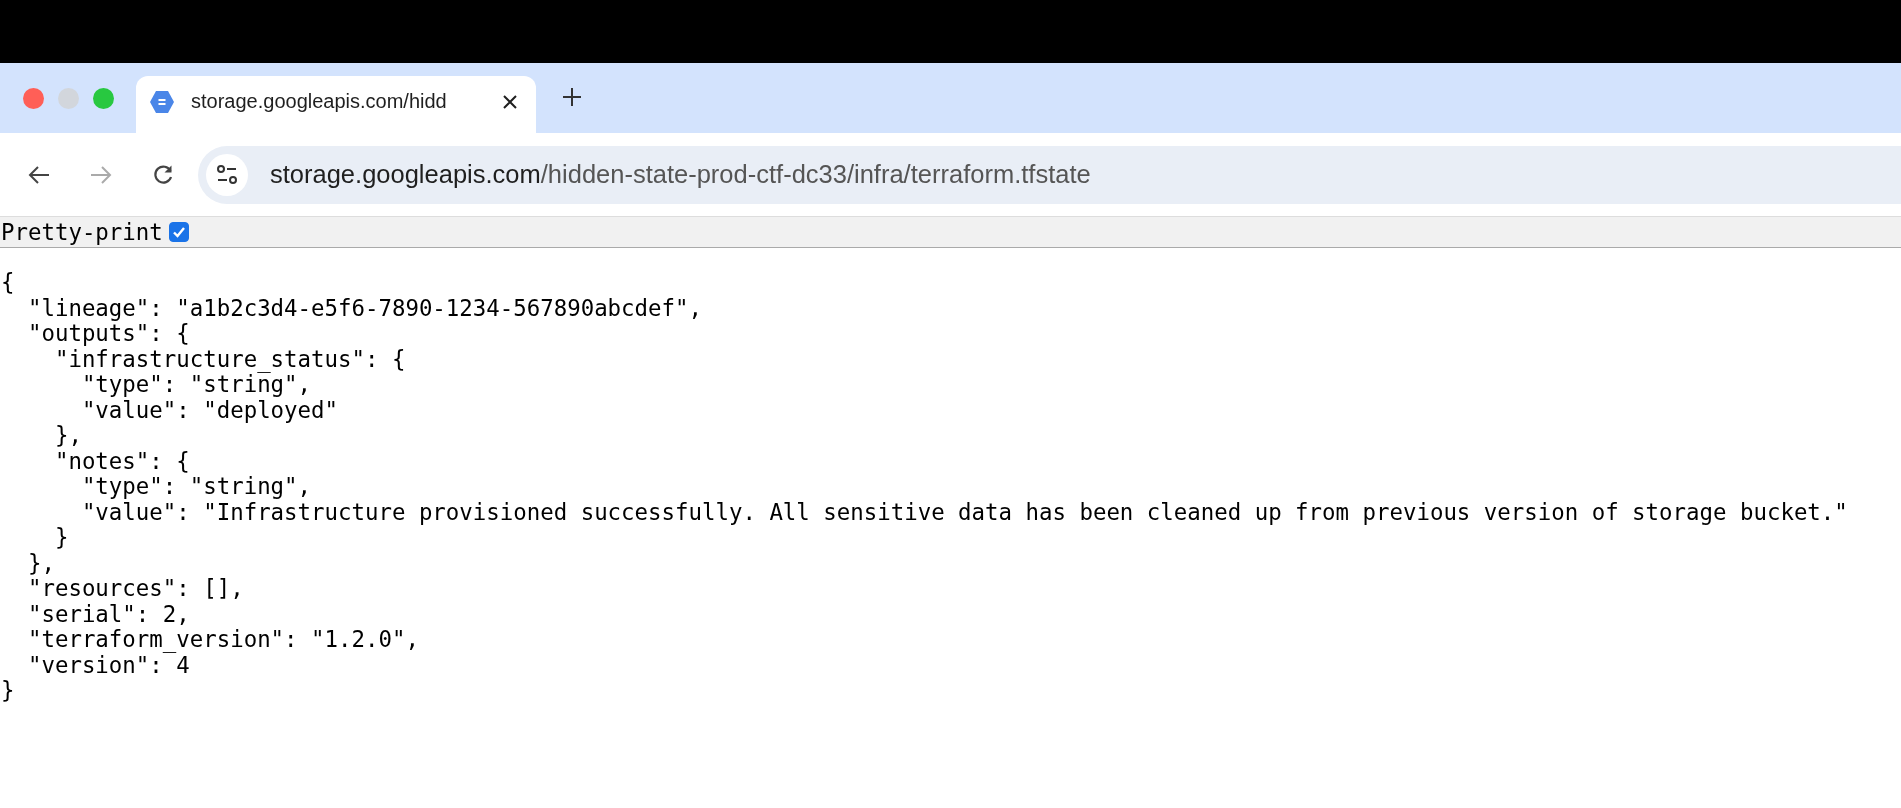 The image size is (1901, 808). What do you see at coordinates (8, 283) in the screenshot?
I see `code-line: {` at bounding box center [8, 283].